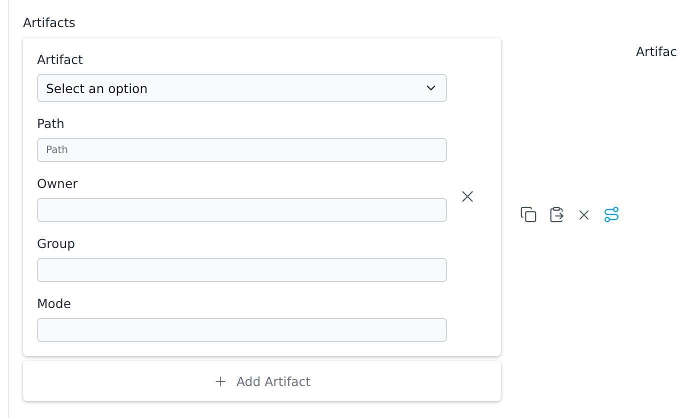 The height and width of the screenshot is (418, 678). I want to click on field-label: Group, so click(56, 243).